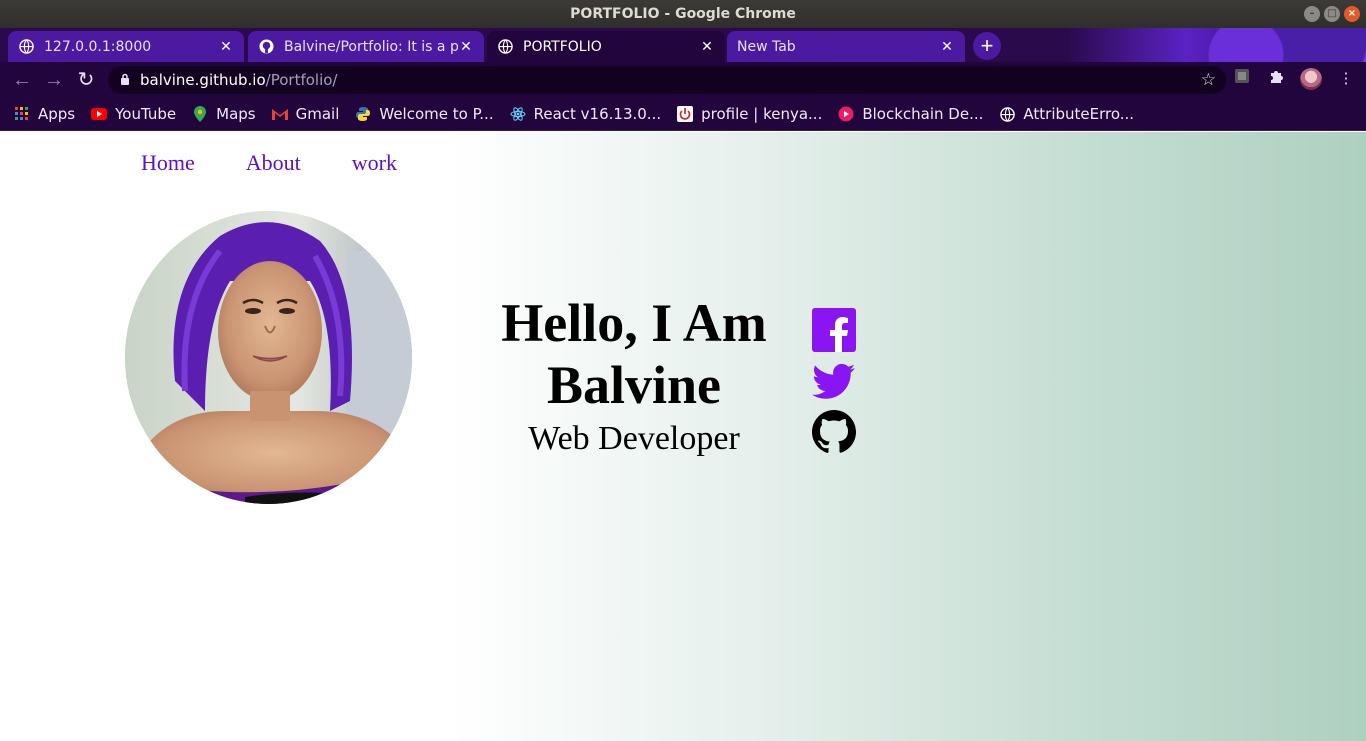 Image resolution: width=1366 pixels, height=741 pixels. I want to click on kebab-menu-icon: ⋮, so click(1346, 79).